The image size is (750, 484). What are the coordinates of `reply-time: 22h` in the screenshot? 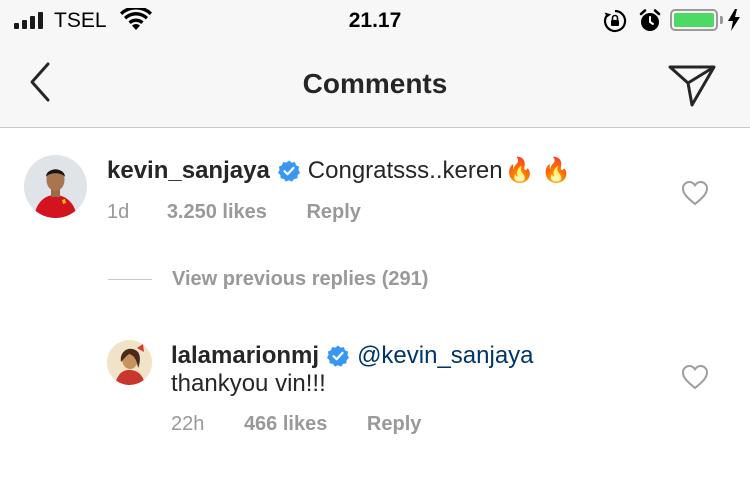 It's located at (188, 424).